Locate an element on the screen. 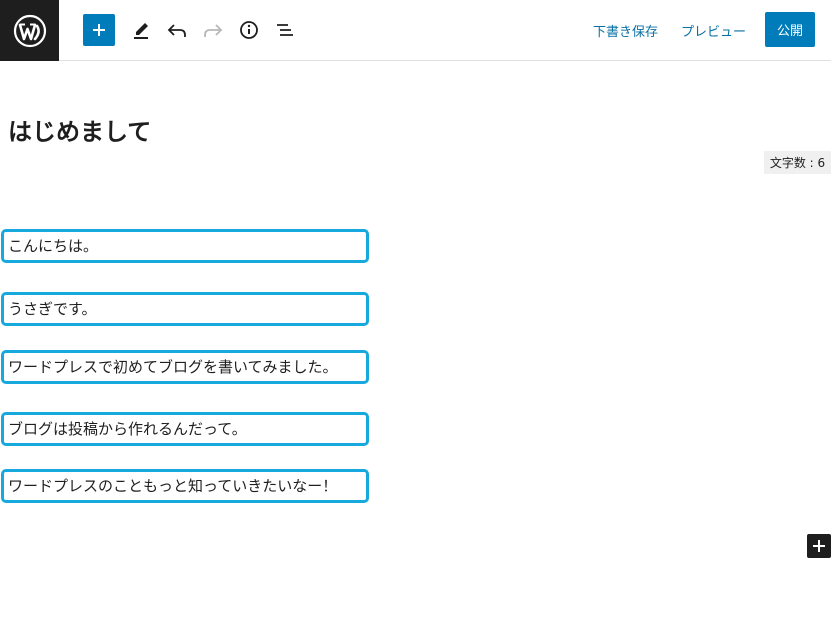 This screenshot has height=644, width=831. paragraph-block: ワードプレスのこともっと知っていきたいなー！ is located at coordinates (185, 486).